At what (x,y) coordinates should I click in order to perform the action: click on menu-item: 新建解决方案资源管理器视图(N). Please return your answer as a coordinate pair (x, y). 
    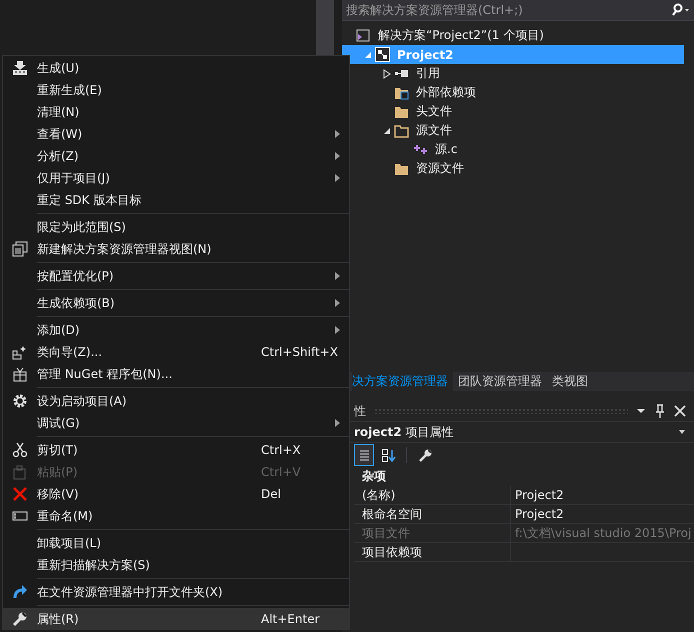
    Looking at the image, I should click on (176, 249).